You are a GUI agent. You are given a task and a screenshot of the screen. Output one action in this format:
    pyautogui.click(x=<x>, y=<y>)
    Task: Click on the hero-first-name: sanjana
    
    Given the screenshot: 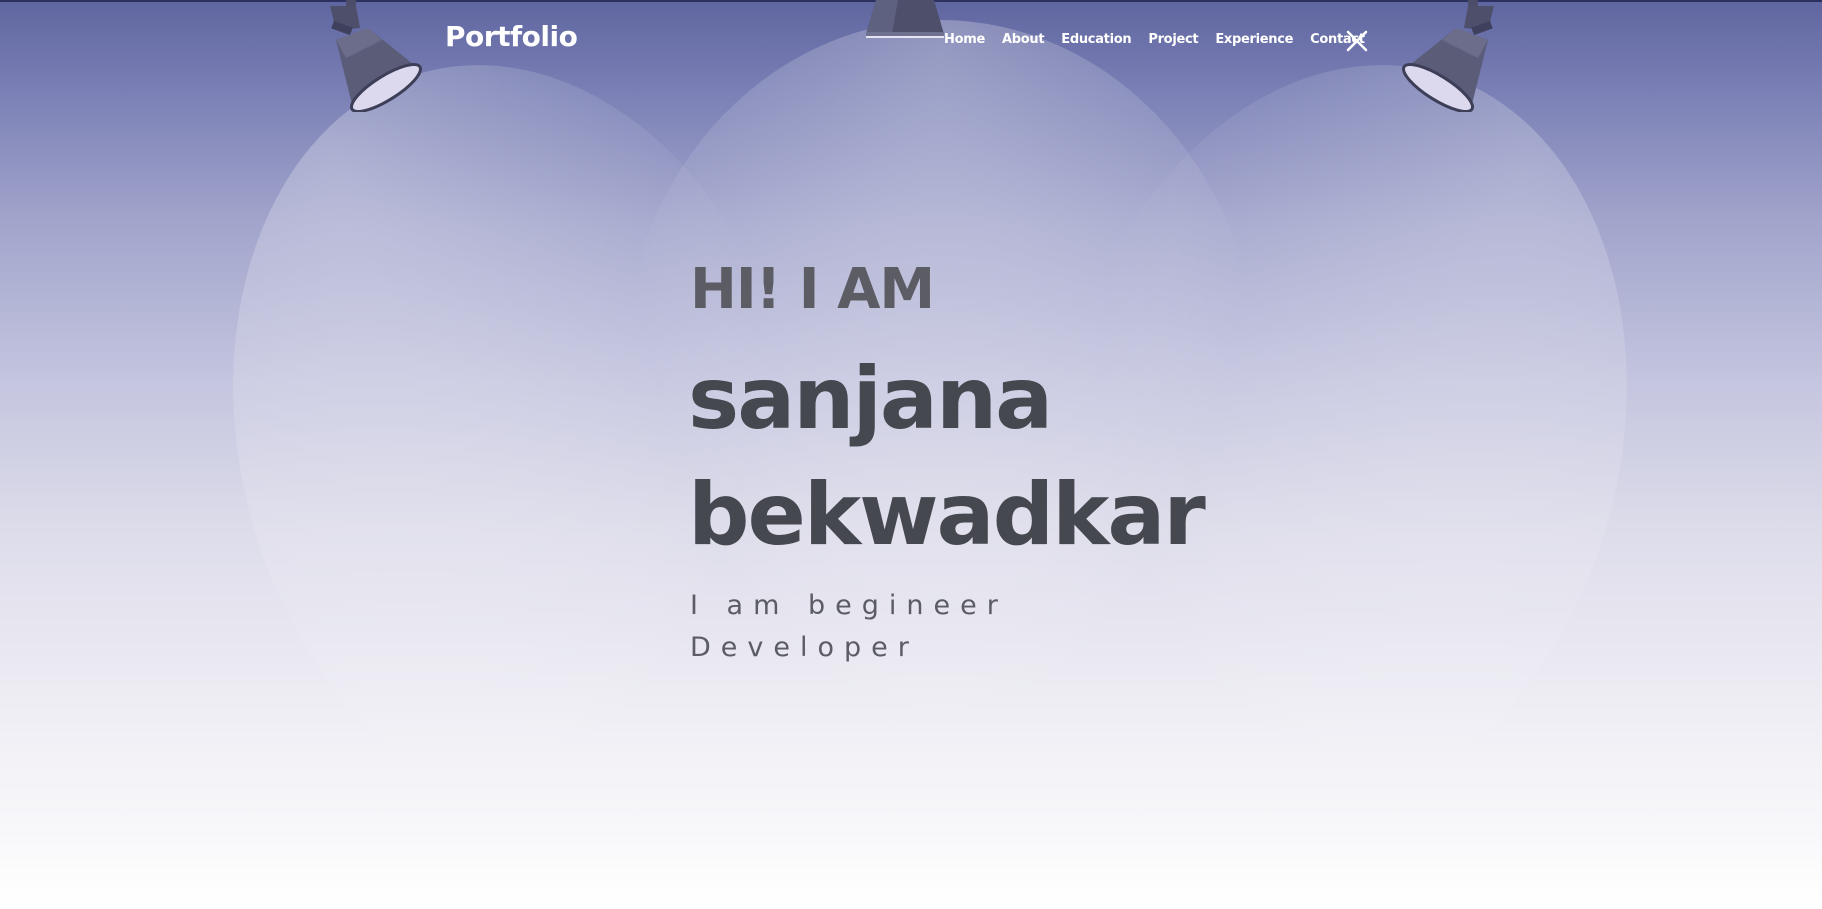 What is the action you would take?
    pyautogui.click(x=870, y=399)
    